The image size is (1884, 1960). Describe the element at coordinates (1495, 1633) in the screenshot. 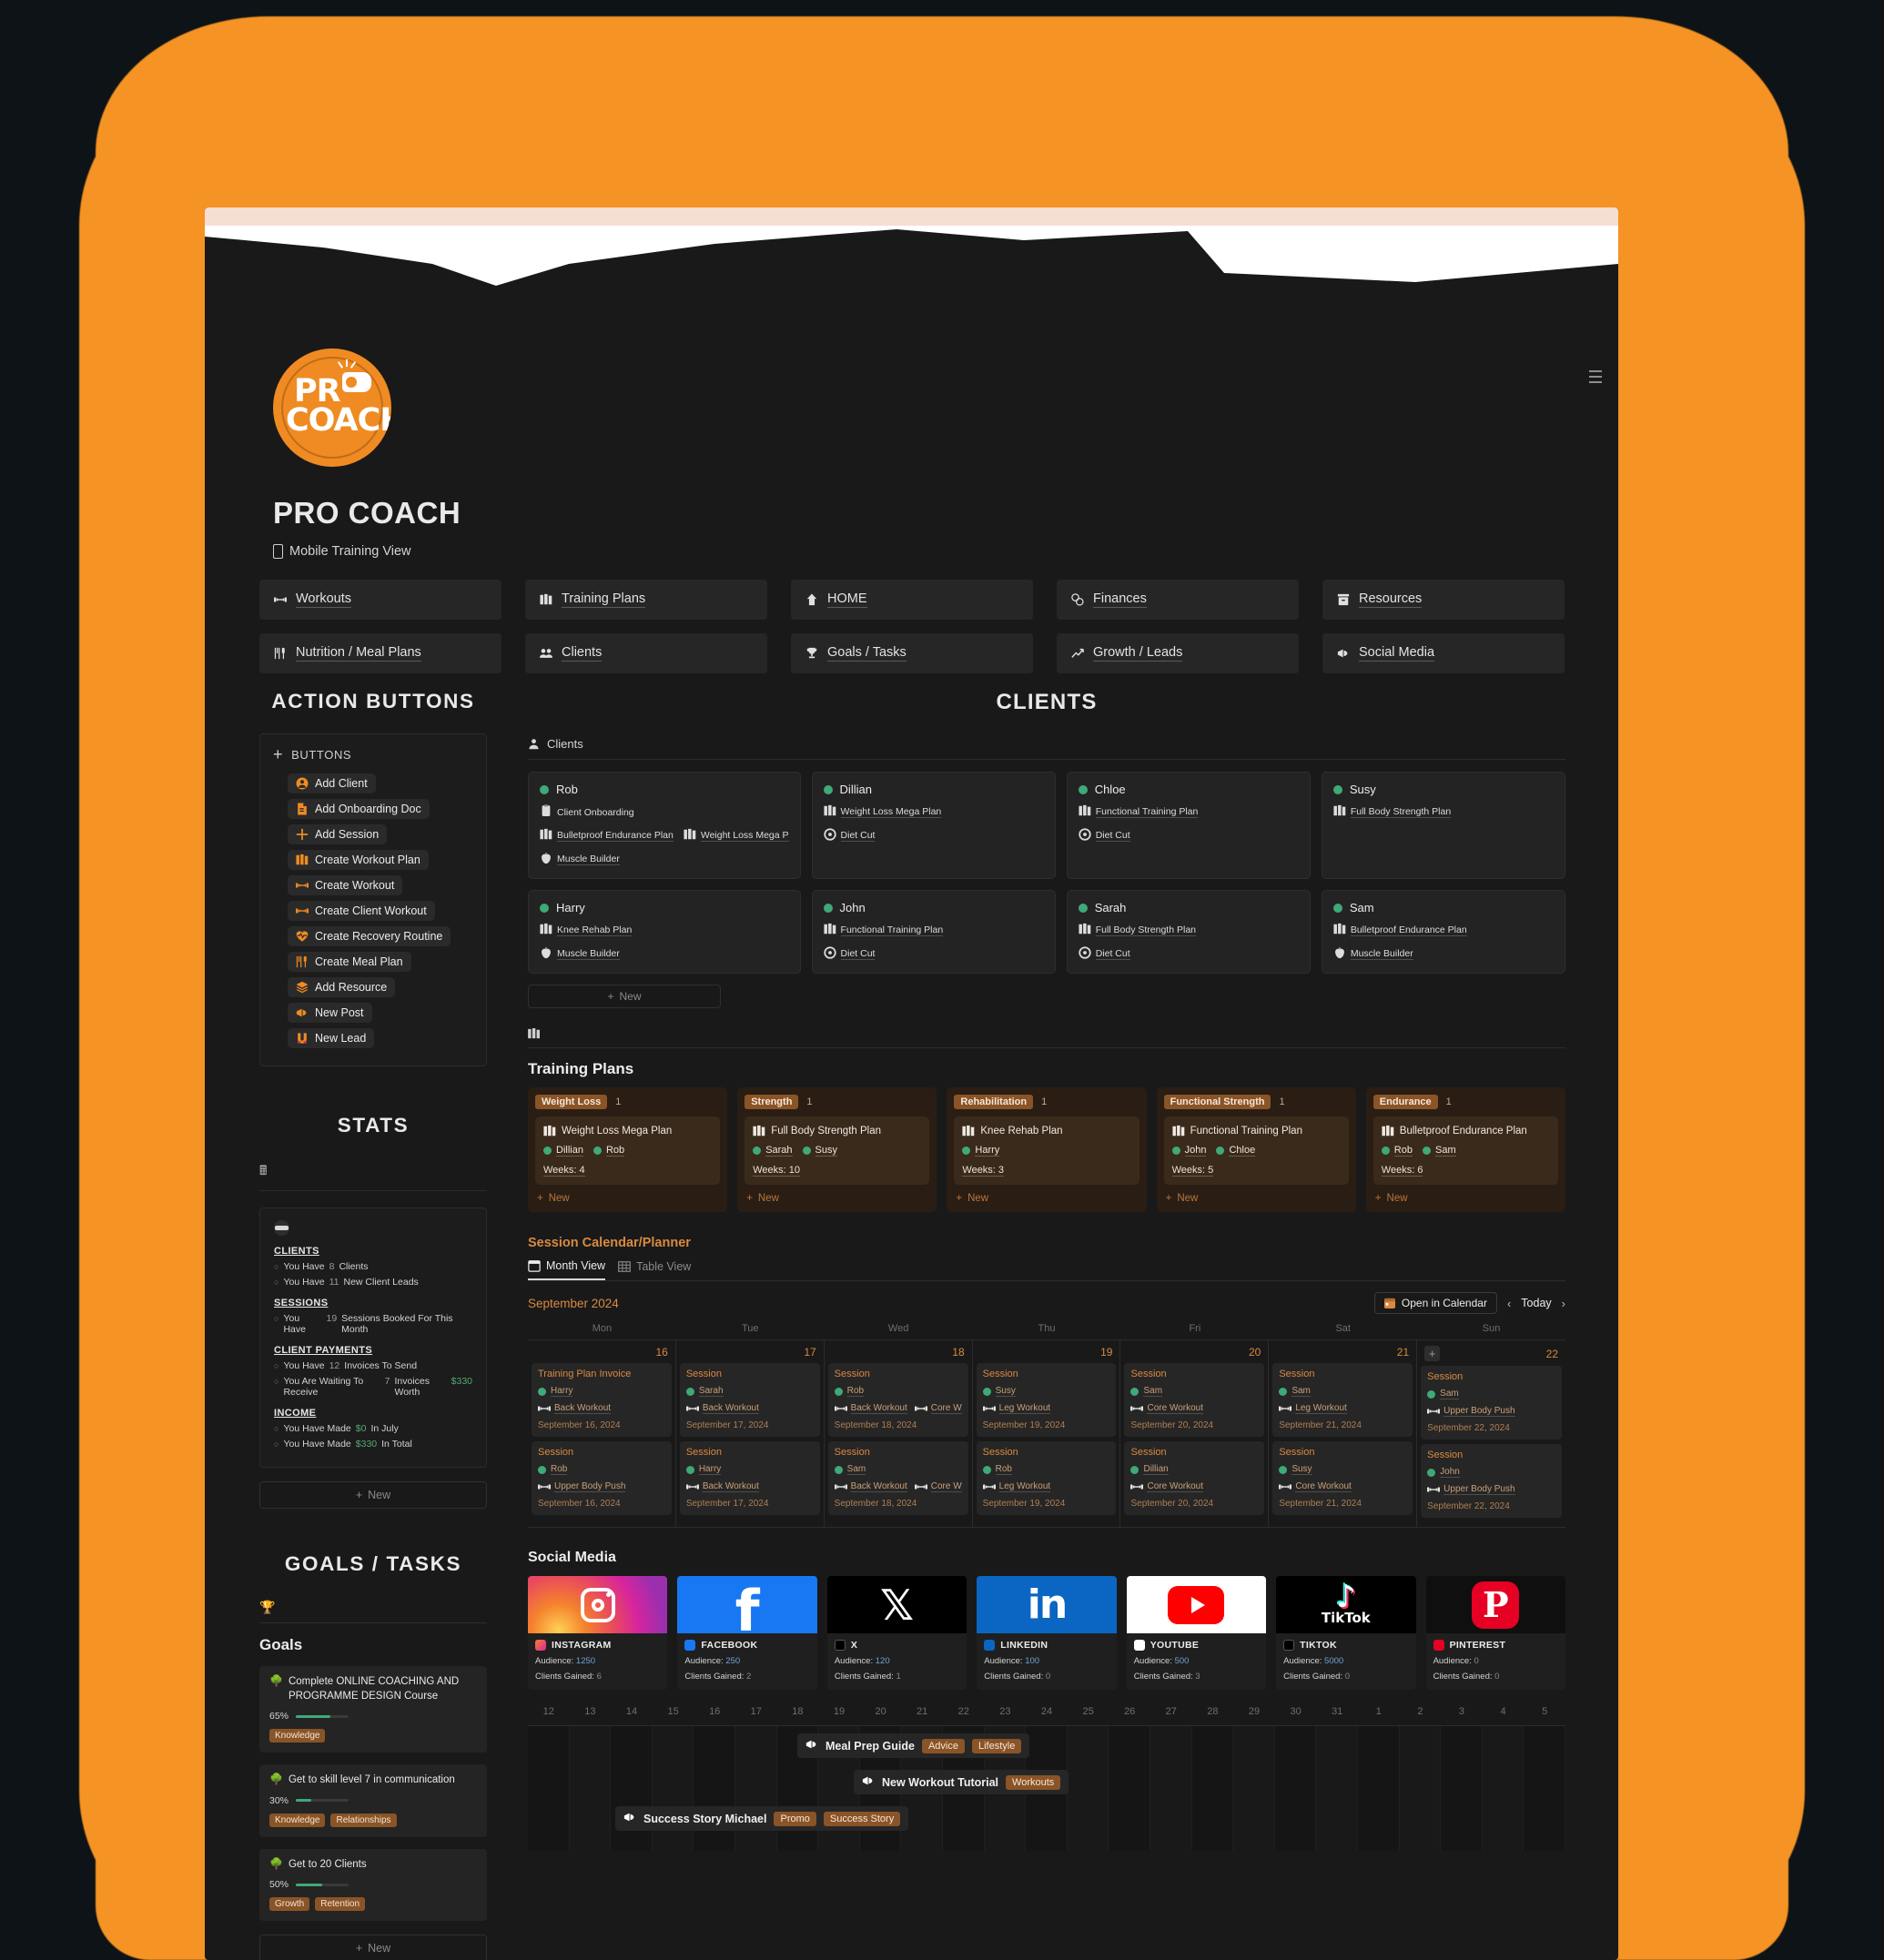

I see `social-card: P PINTEREST Audience: 0 Clients Gained: 0` at that location.